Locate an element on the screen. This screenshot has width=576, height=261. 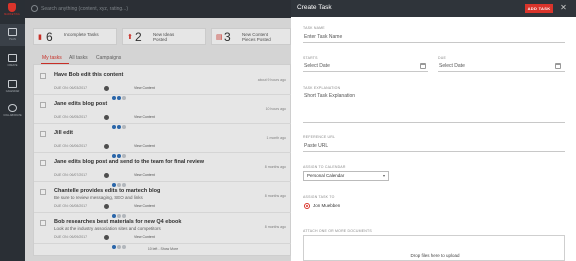
sidebar-item-plan: PLAN is located at coordinates (12, 35).